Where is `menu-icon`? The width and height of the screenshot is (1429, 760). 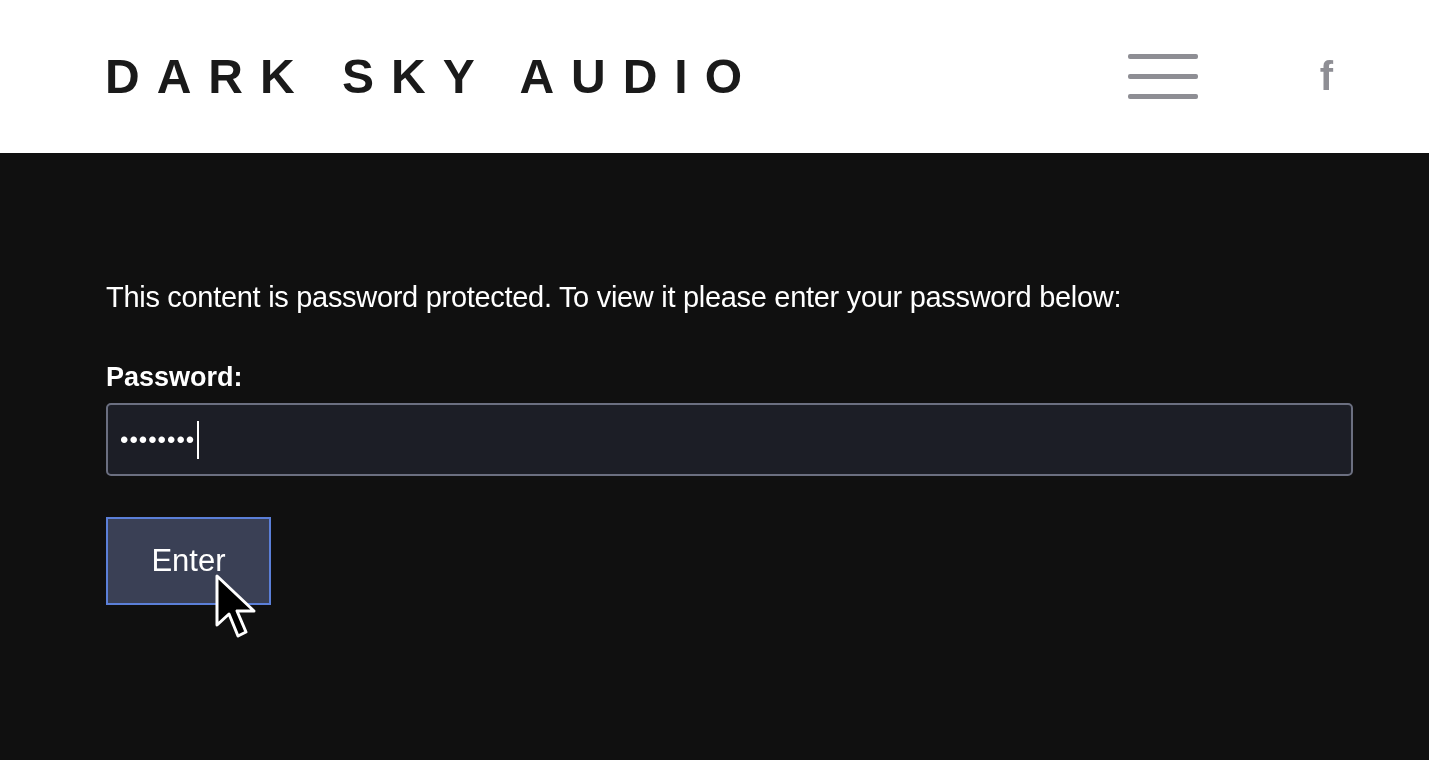
menu-icon is located at coordinates (1162, 76).